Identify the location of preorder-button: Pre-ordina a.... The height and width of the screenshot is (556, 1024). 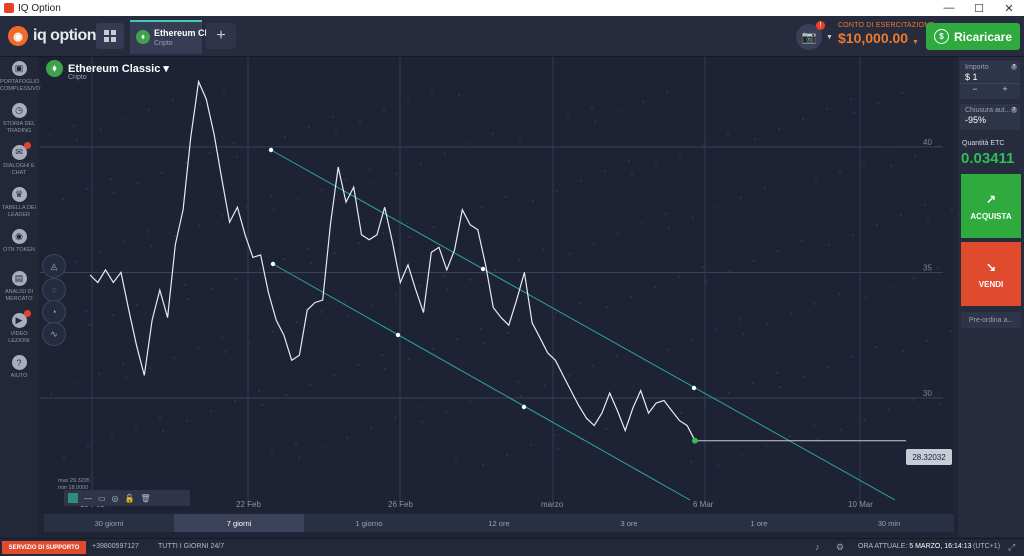
(991, 320).